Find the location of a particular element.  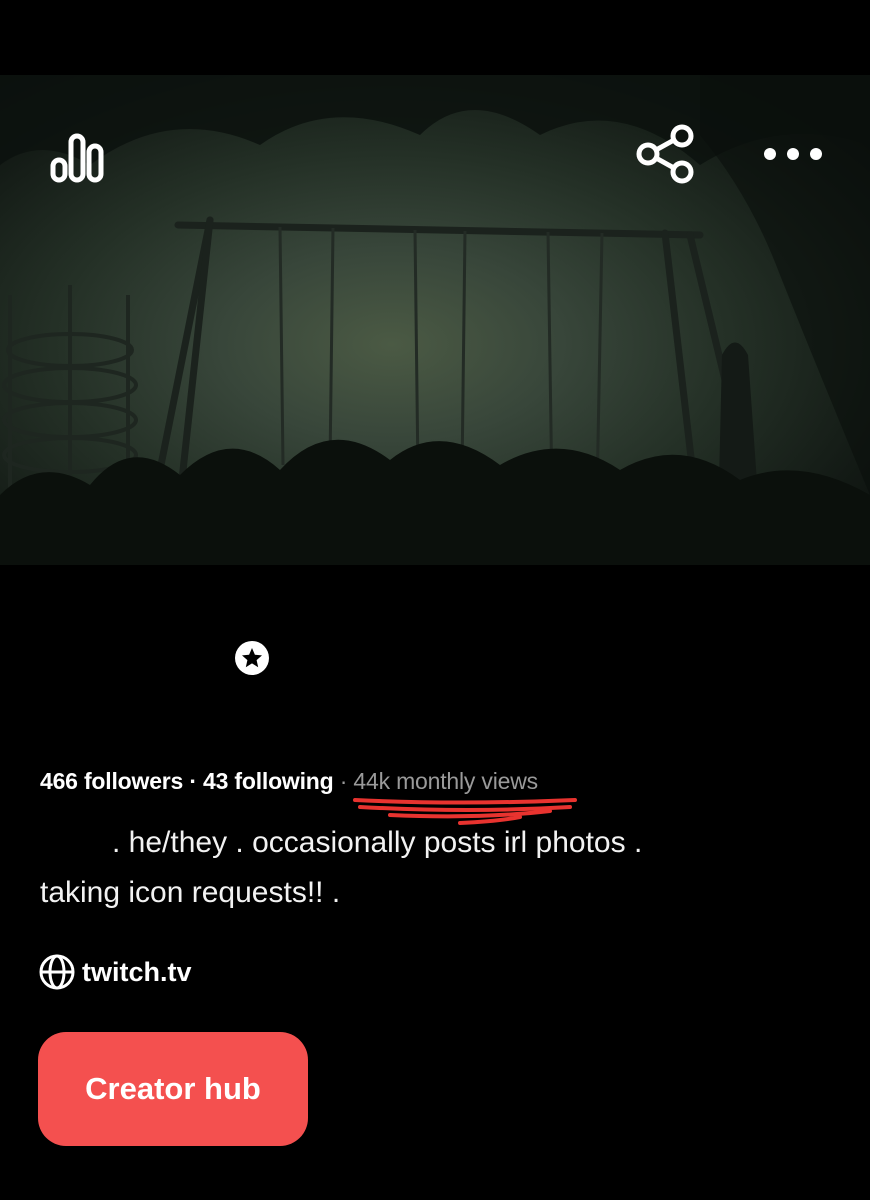

monthly-views: 44k monthly views is located at coordinates (445, 781).